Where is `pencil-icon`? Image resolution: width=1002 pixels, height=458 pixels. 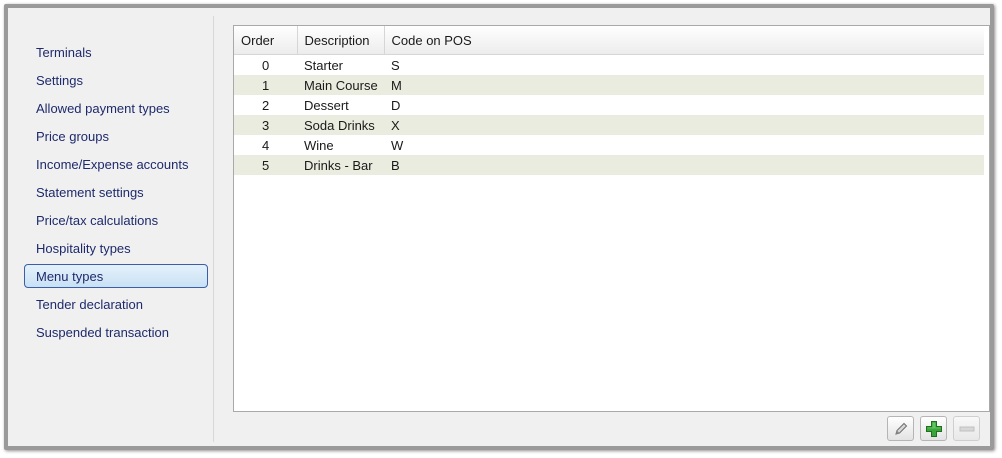 pencil-icon is located at coordinates (900, 428).